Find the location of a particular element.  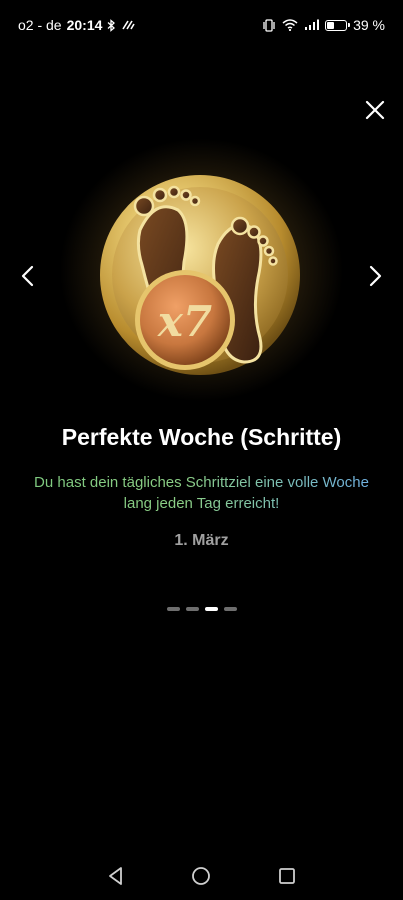

battery-icon is located at coordinates (338, 25).